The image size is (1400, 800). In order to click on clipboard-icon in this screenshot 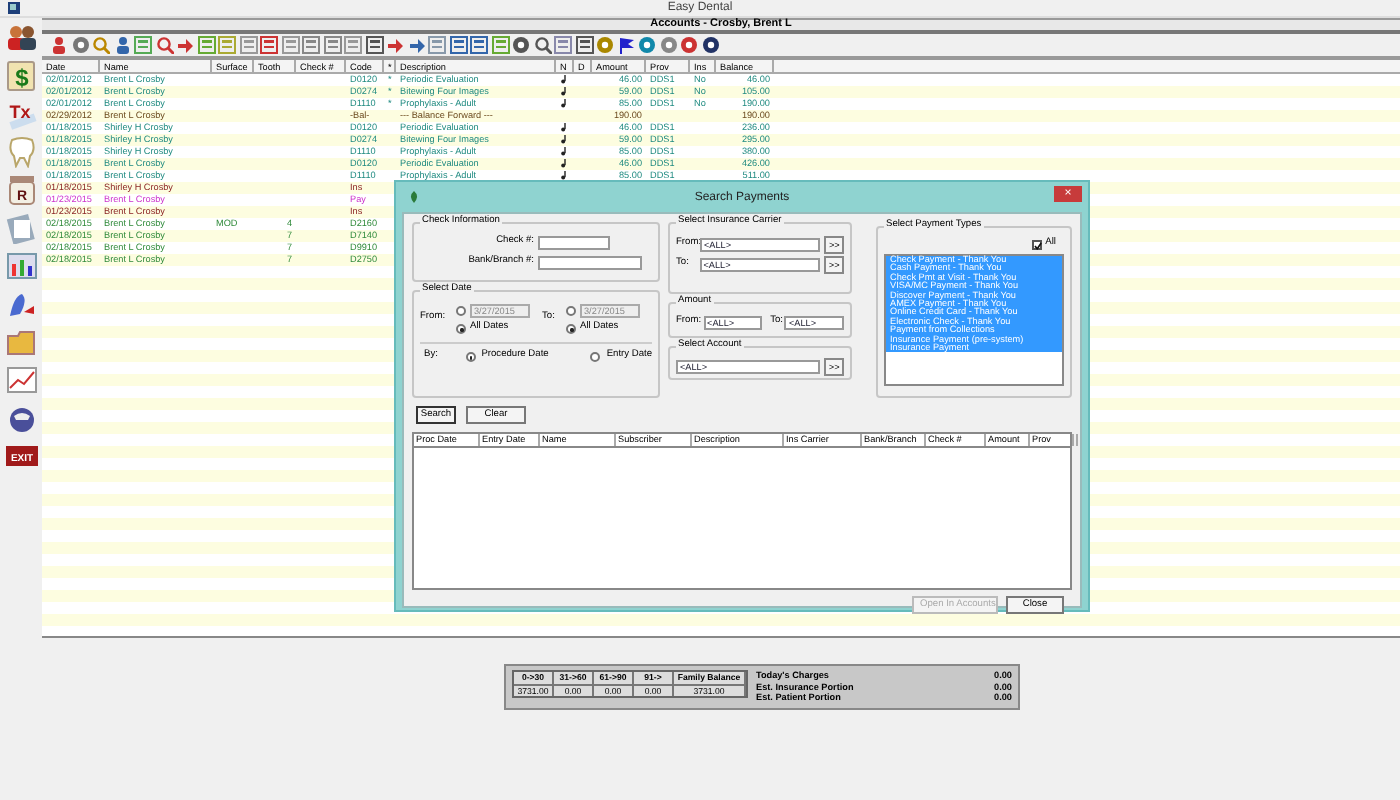, I will do `click(21, 228)`.